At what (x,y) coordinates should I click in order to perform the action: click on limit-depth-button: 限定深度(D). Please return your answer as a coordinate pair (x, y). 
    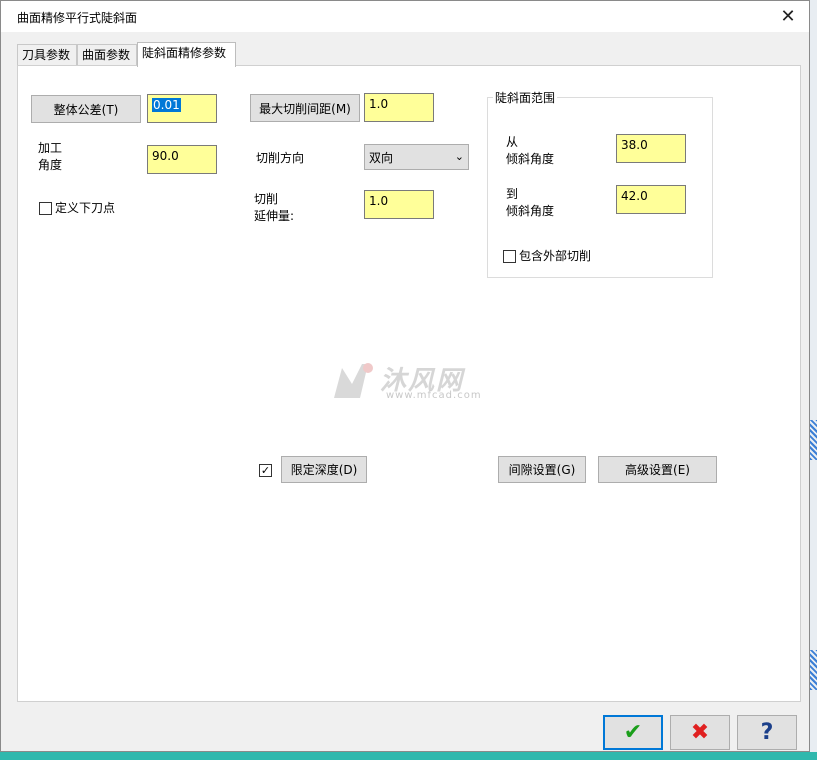
    Looking at the image, I should click on (324, 469).